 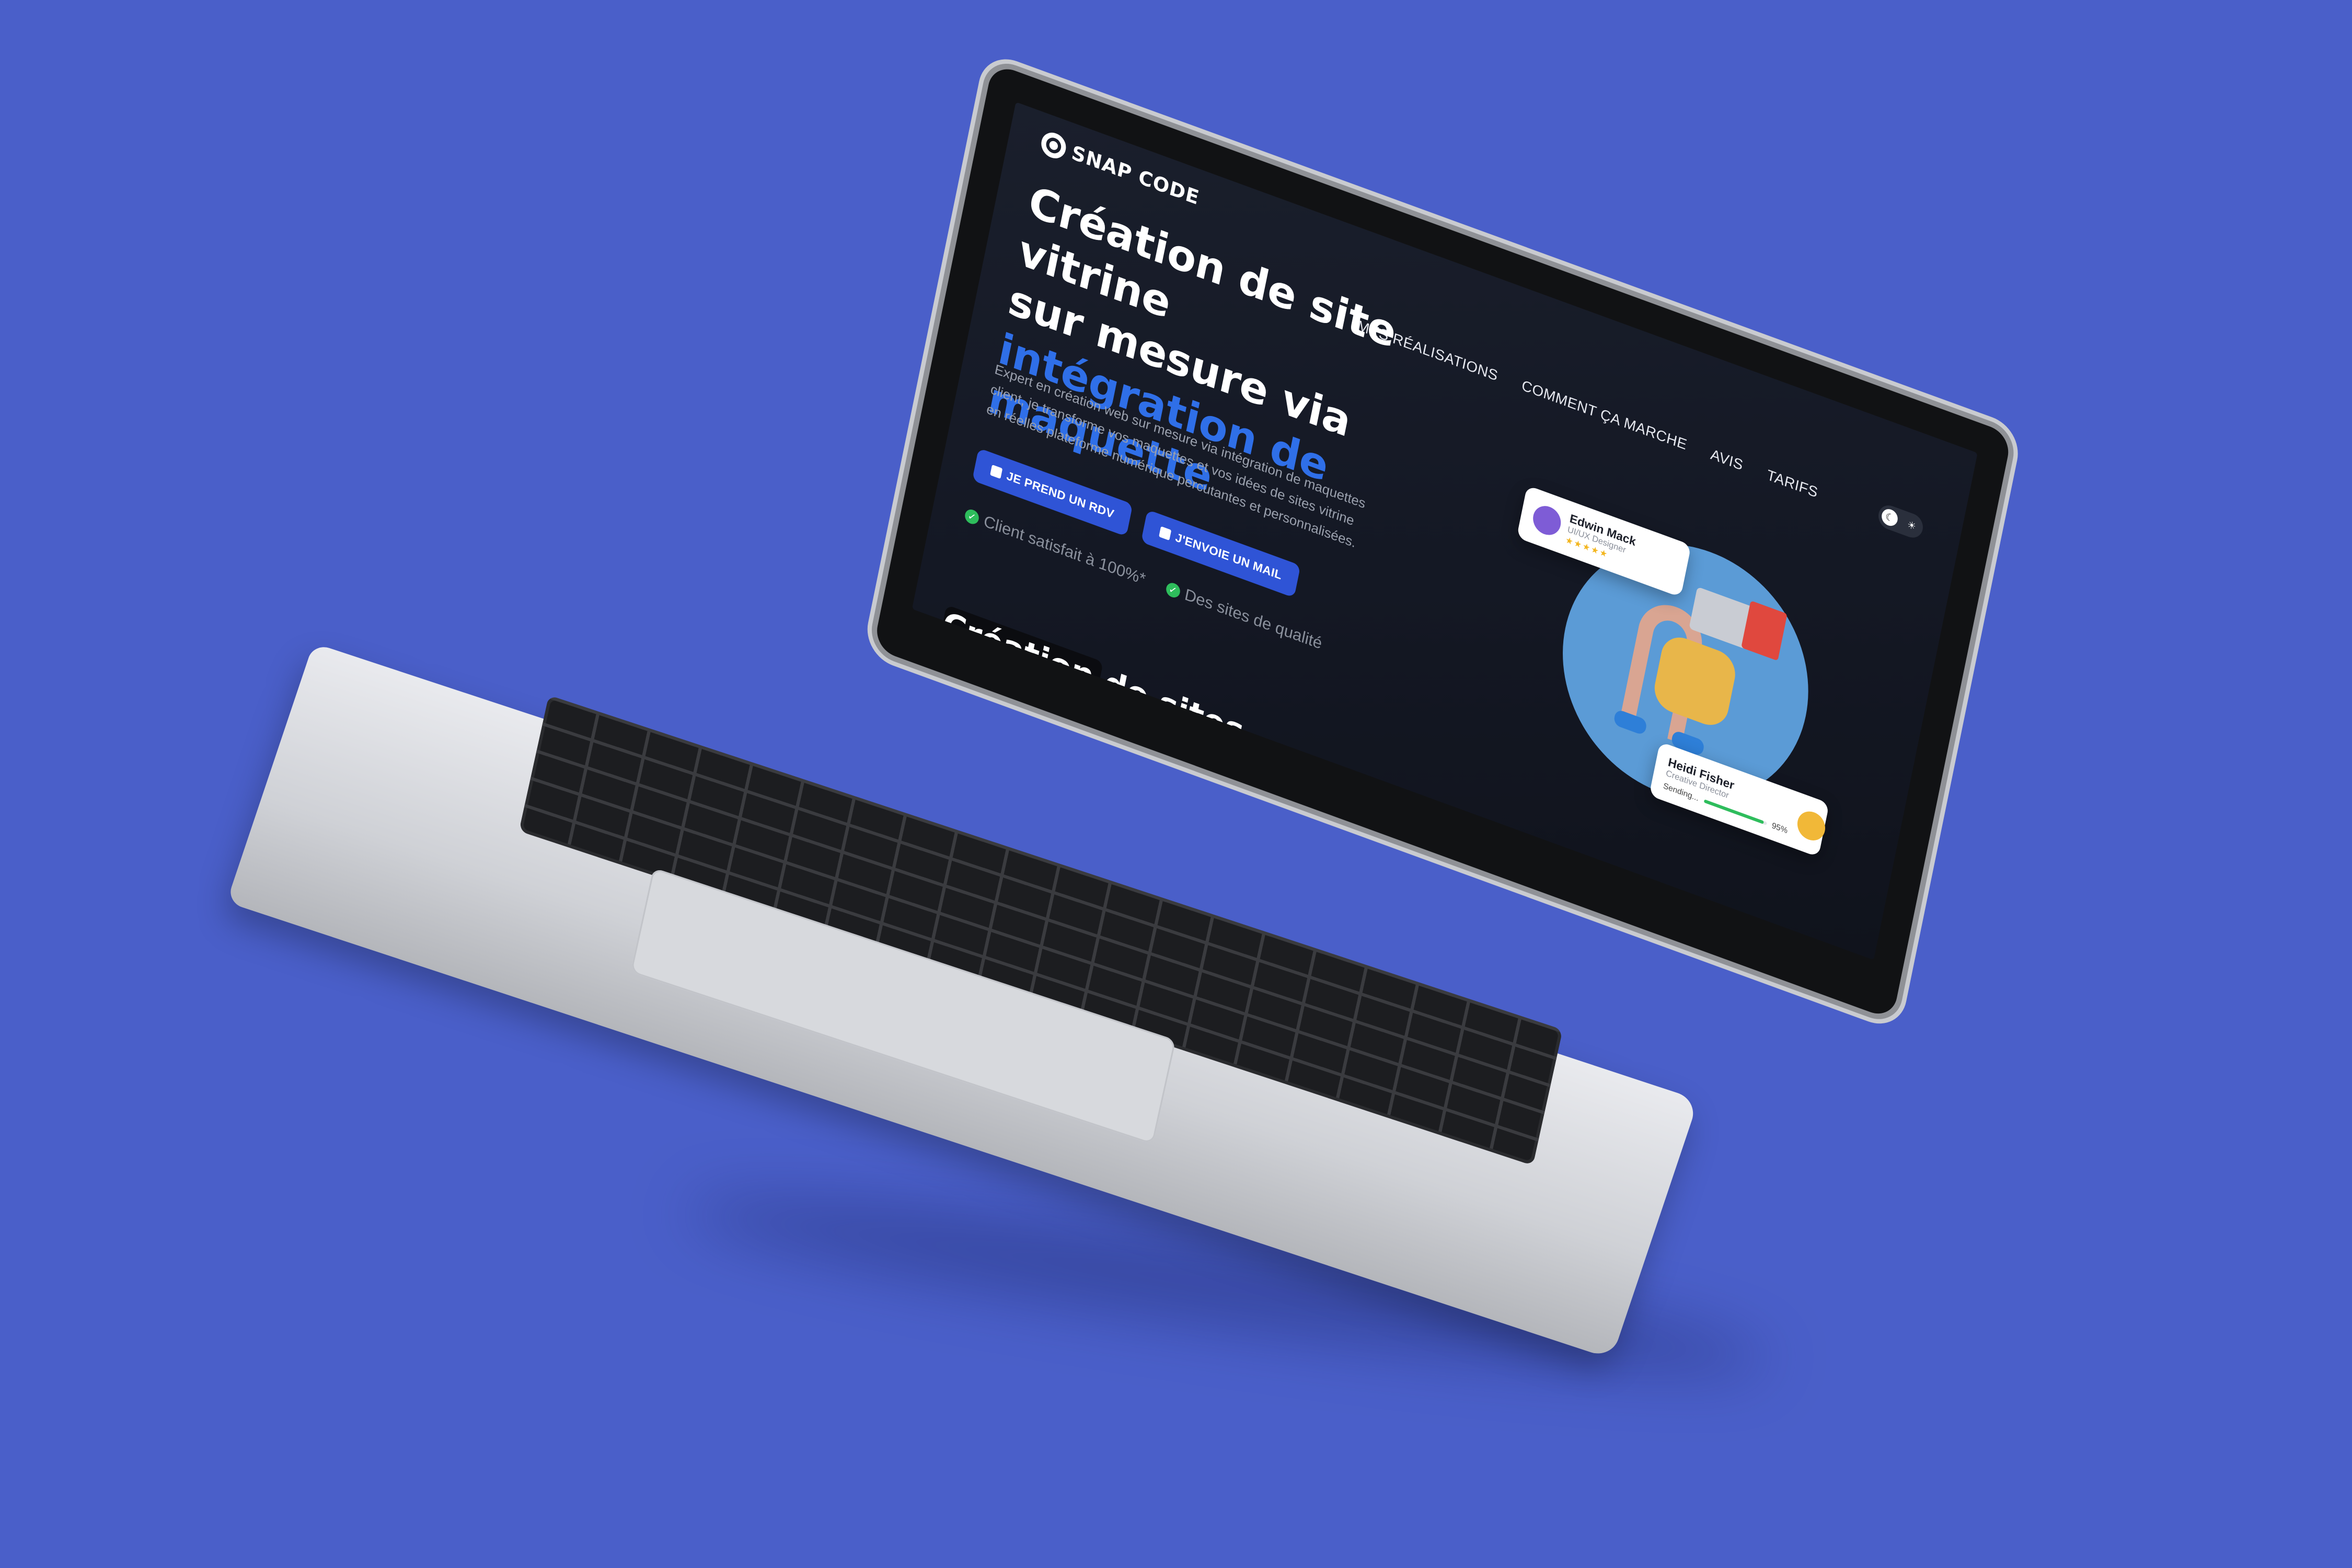 I want to click on check-label: Des sites de qualité, so click(x=1253, y=619).